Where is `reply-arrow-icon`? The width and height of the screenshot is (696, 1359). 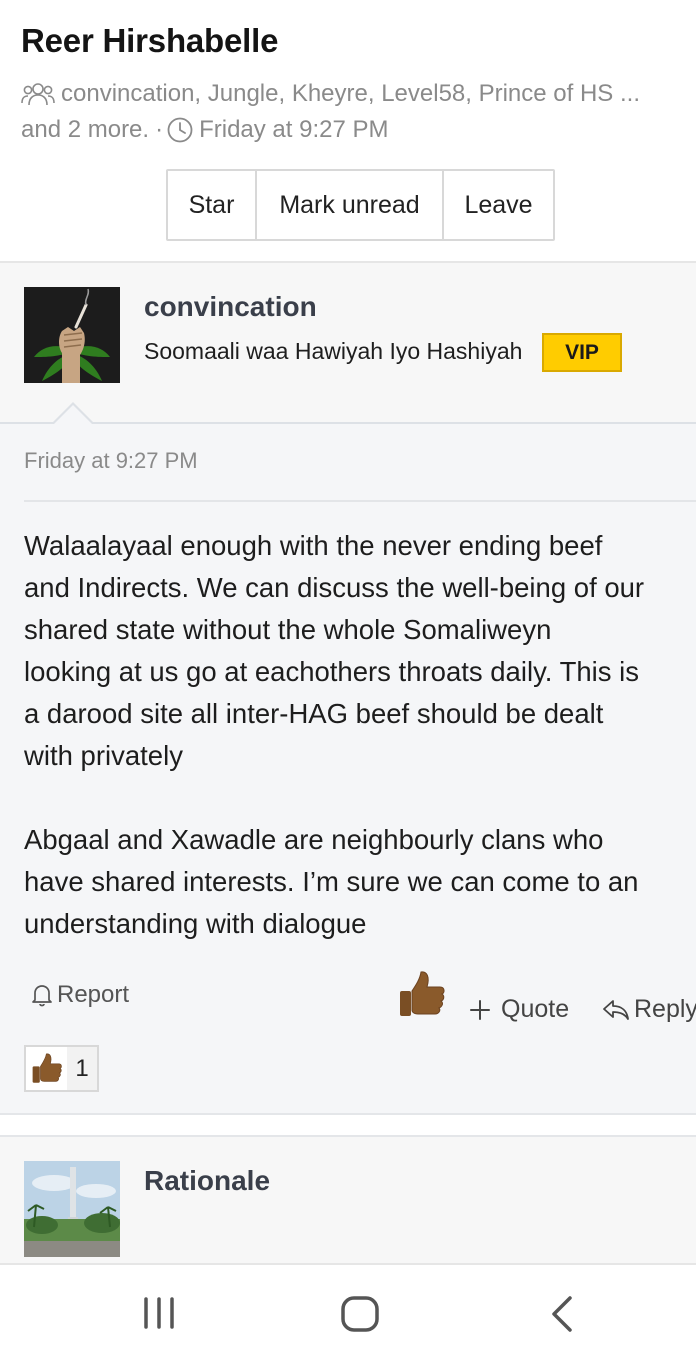 reply-arrow-icon is located at coordinates (616, 1009).